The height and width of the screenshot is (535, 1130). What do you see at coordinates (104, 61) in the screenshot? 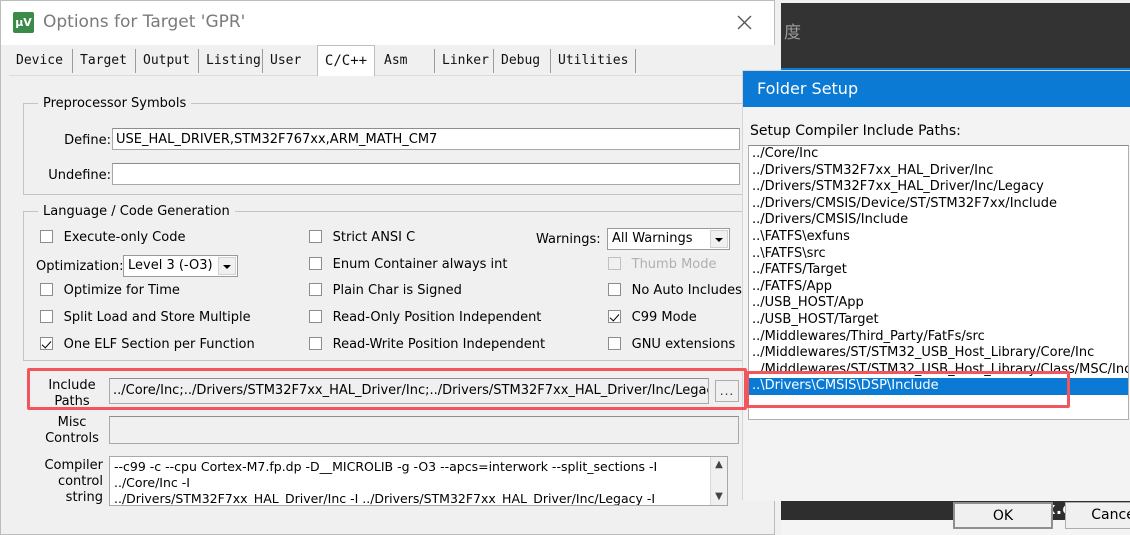
I see `tab-target: Target` at bounding box center [104, 61].